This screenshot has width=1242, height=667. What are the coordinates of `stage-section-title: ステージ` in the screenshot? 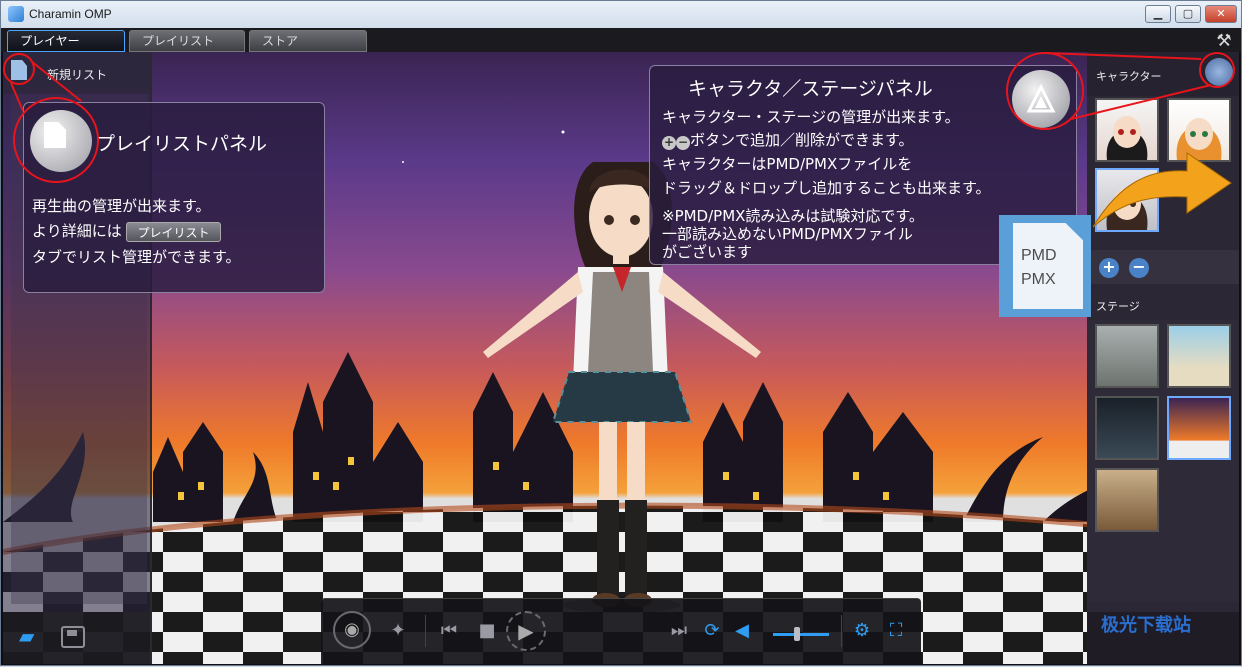 It's located at (1118, 306).